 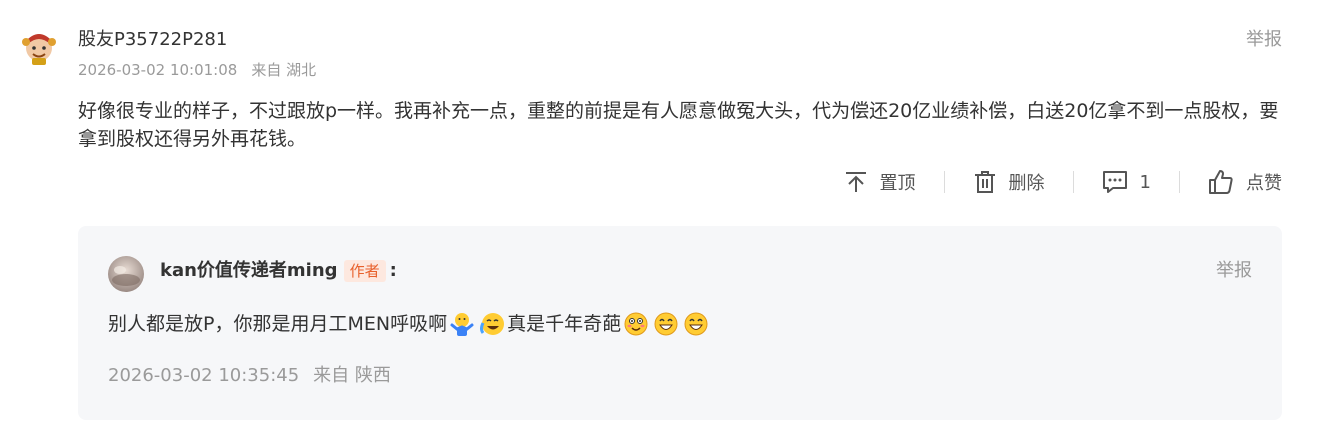 I want to click on reply-avatar, so click(x=126, y=274).